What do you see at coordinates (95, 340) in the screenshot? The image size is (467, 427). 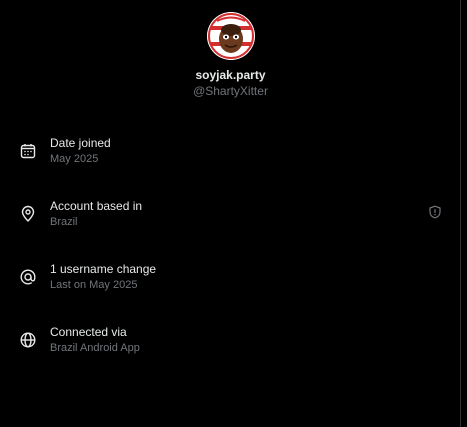 I see `info-row-text: Connected via Brazil Android App` at bounding box center [95, 340].